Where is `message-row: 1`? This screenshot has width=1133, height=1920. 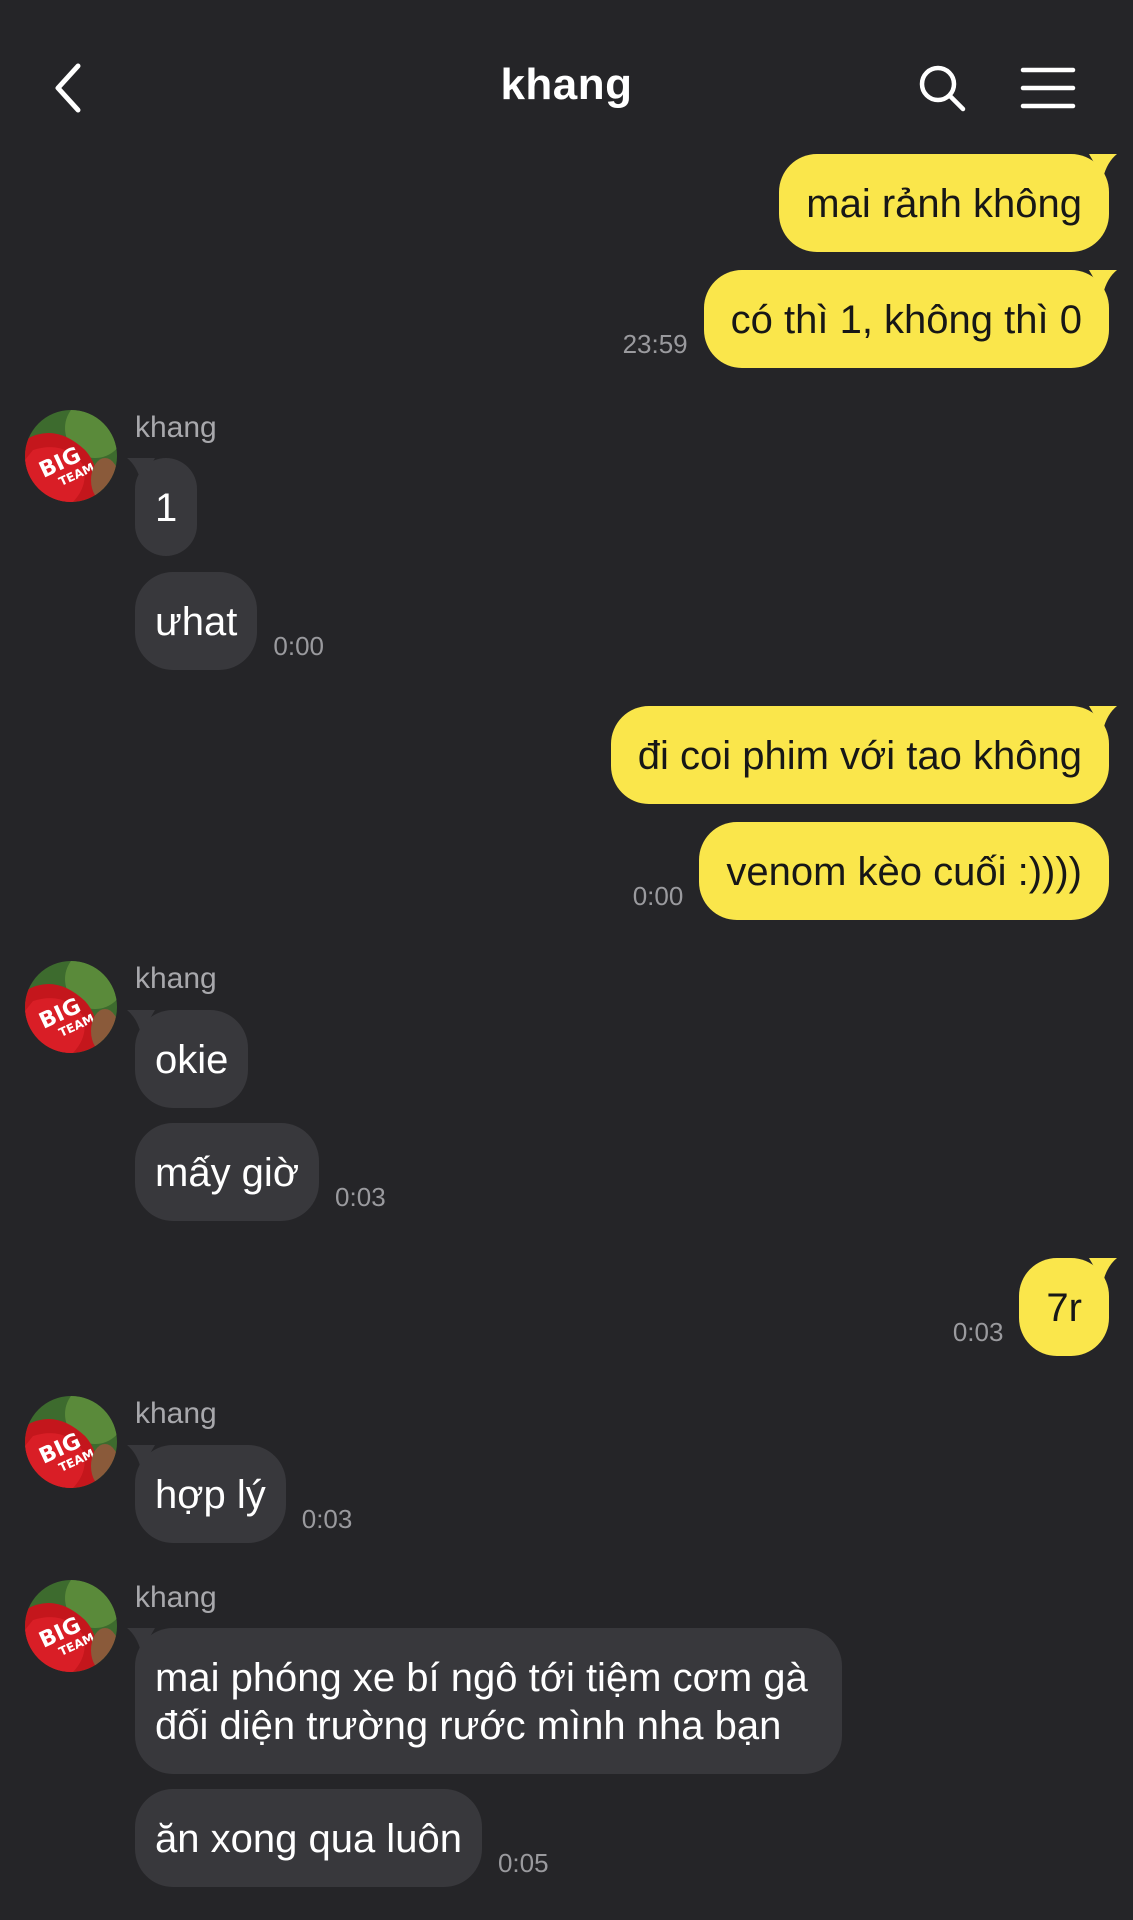 message-row: 1 is located at coordinates (566, 507).